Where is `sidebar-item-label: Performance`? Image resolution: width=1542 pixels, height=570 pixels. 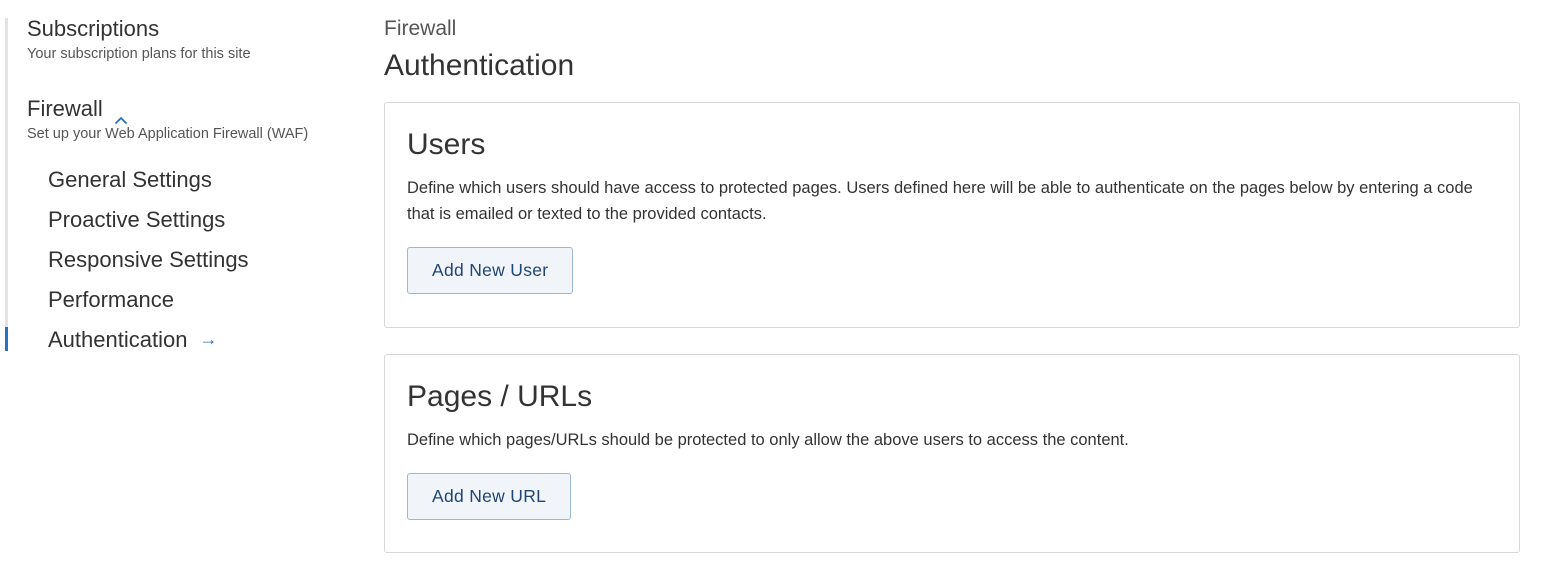
sidebar-item-label: Performance is located at coordinates (111, 299).